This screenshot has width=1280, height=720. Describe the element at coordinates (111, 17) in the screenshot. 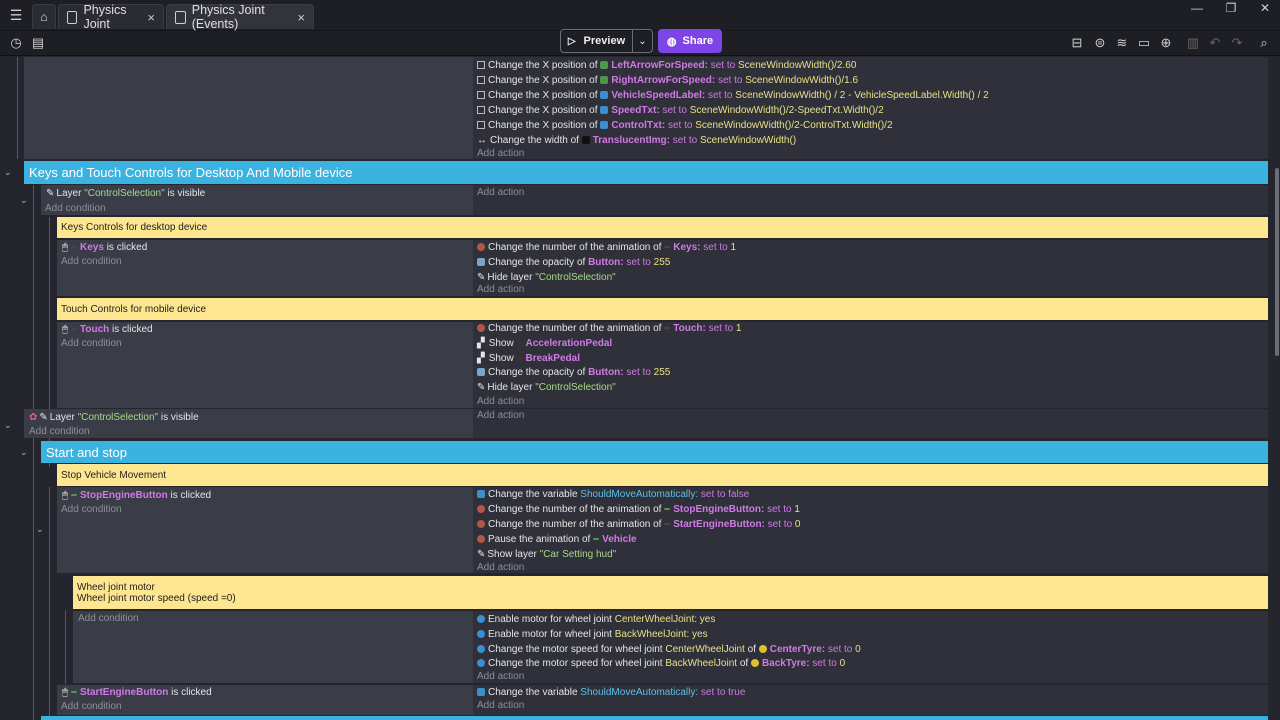

I see `tab-physics-joint: Physics Joint ×` at that location.